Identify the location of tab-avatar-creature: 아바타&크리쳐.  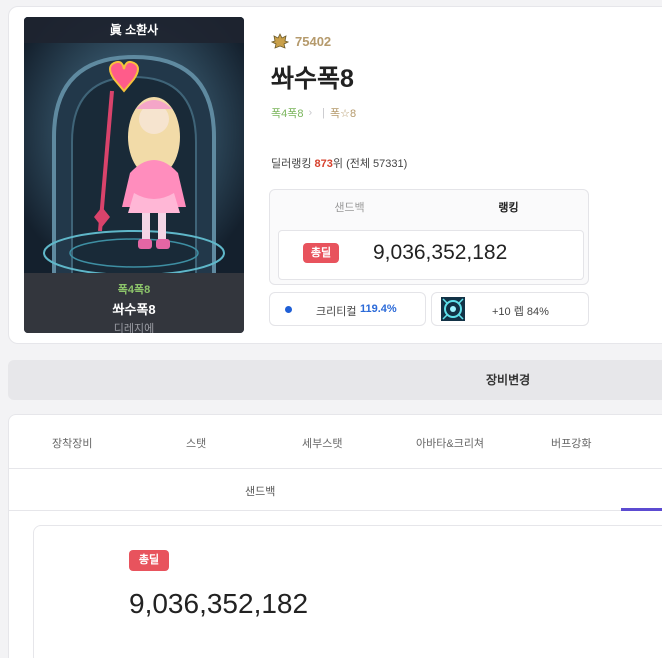
(450, 443).